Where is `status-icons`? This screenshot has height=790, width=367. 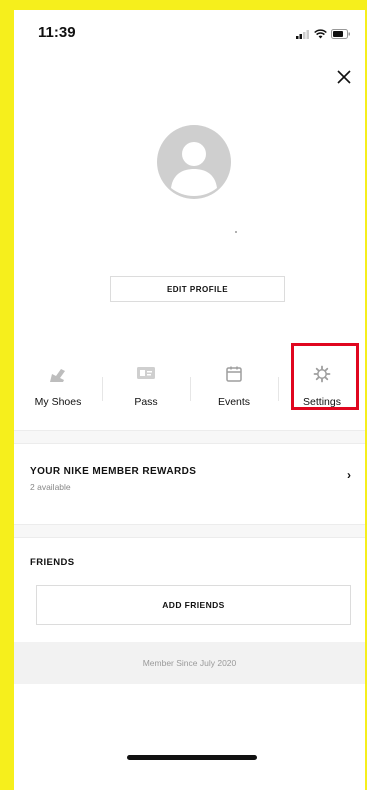 status-icons is located at coordinates (323, 35).